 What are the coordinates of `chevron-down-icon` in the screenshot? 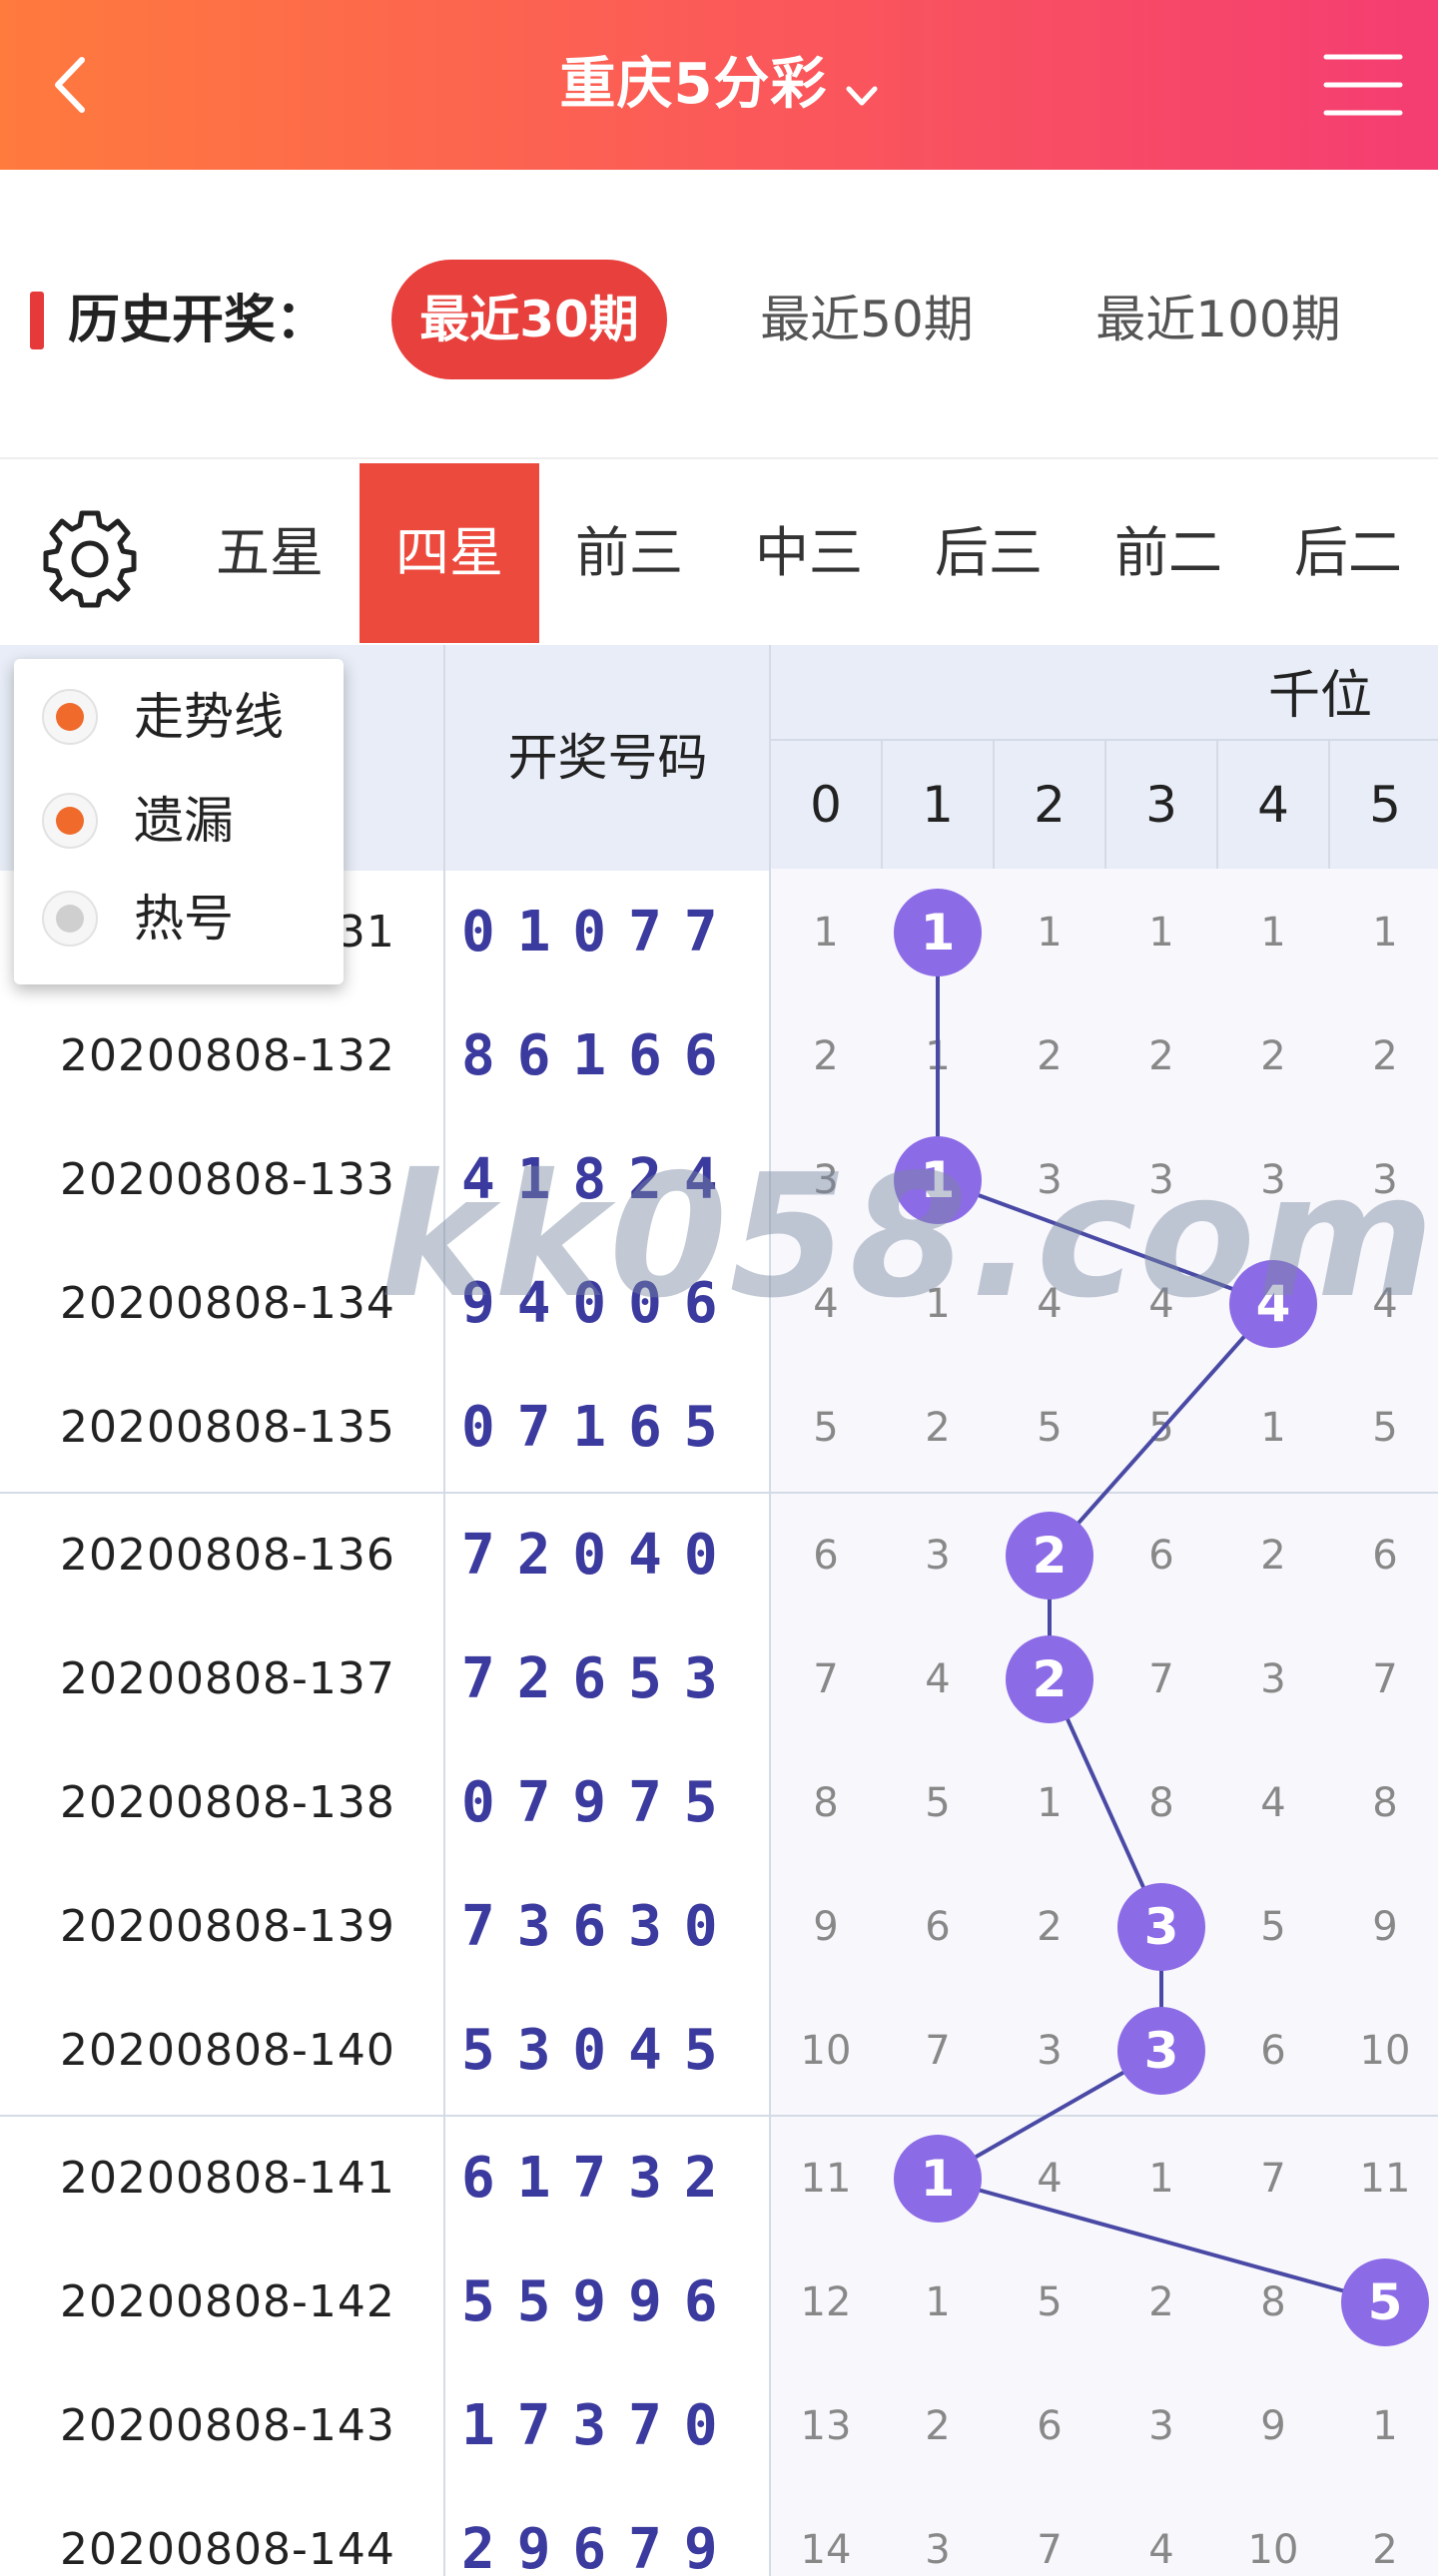 It's located at (862, 95).